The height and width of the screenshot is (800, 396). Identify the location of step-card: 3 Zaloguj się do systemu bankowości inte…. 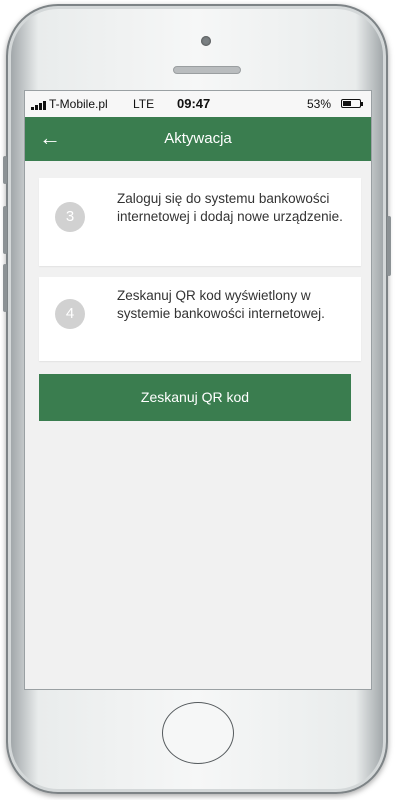
(200, 222).